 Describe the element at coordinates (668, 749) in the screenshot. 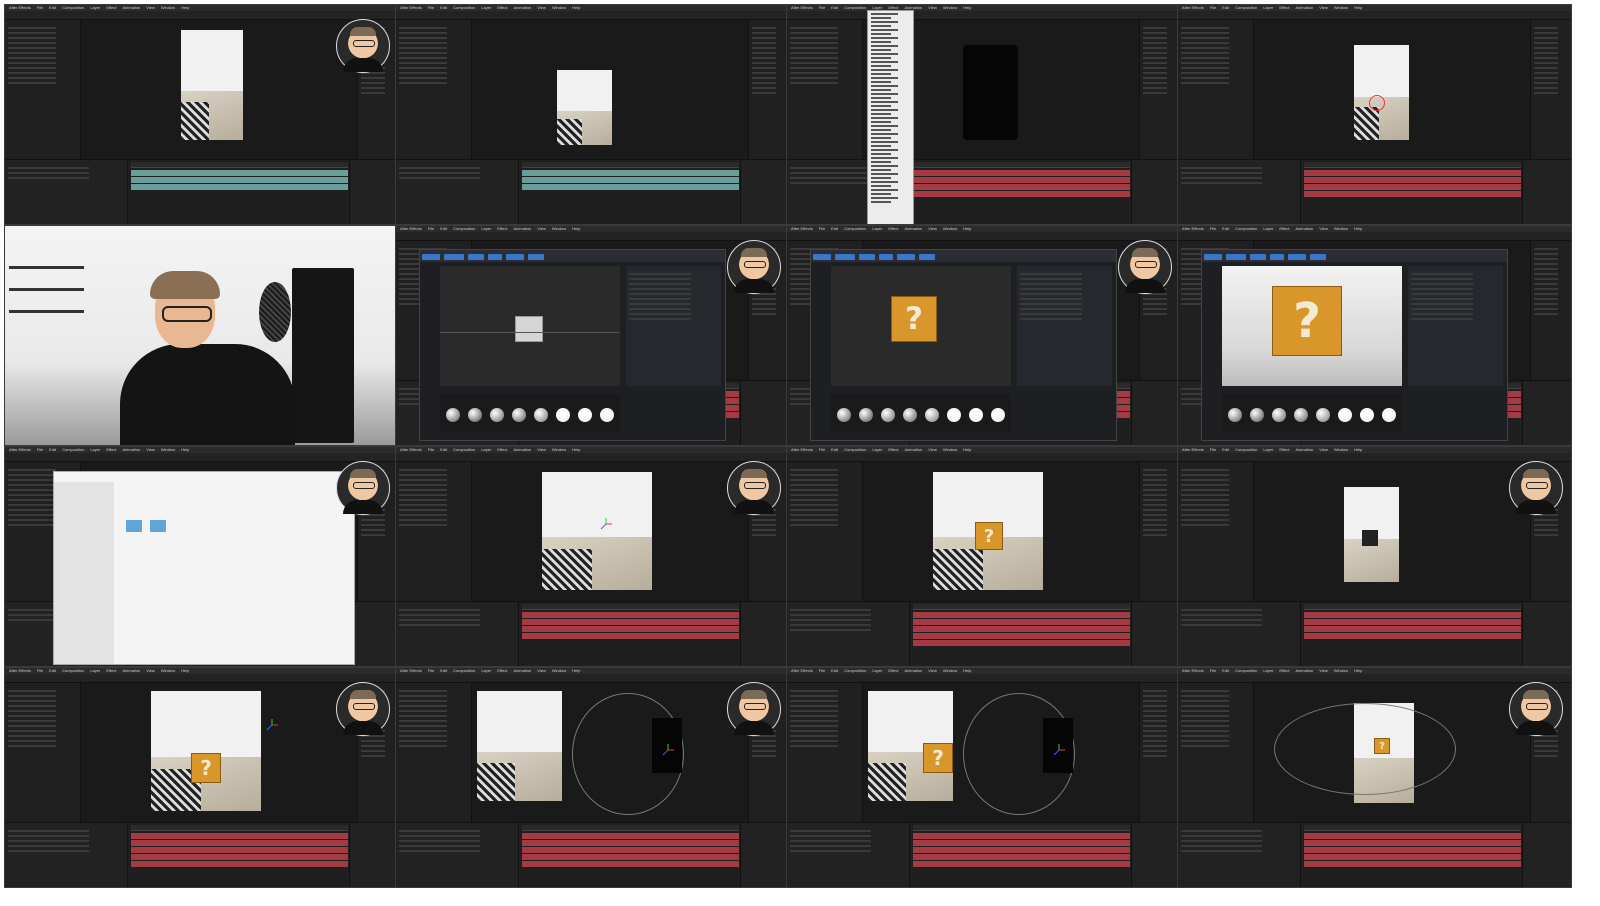

I see `axis-gizmo-icon` at that location.